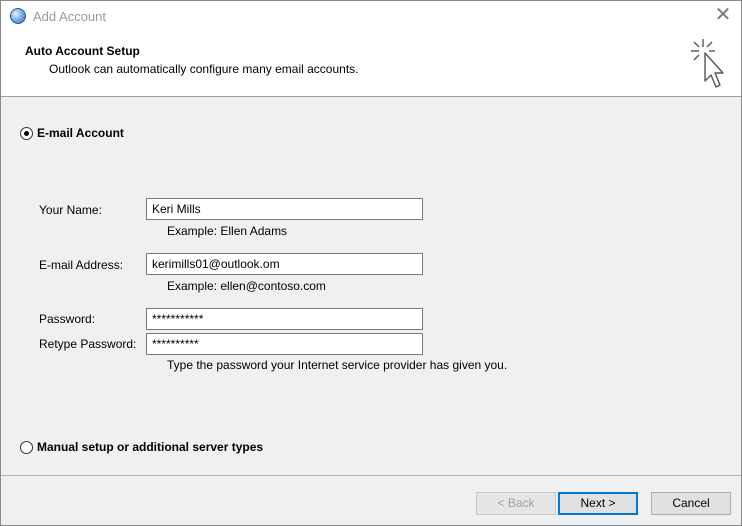 The image size is (742, 526). I want to click on your-name-example: Example: Ellen Adams, so click(227, 231).